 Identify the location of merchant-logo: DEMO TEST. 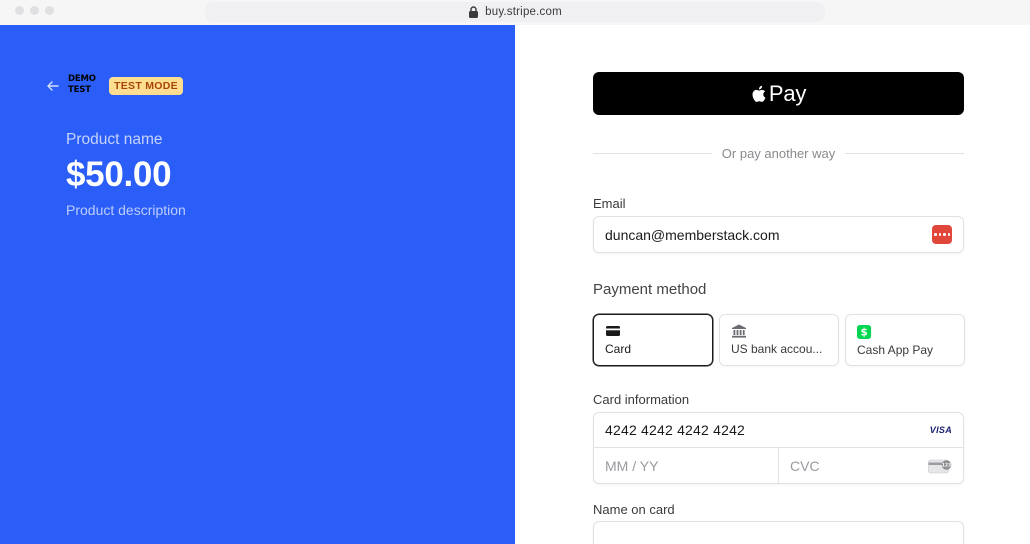
(82, 85).